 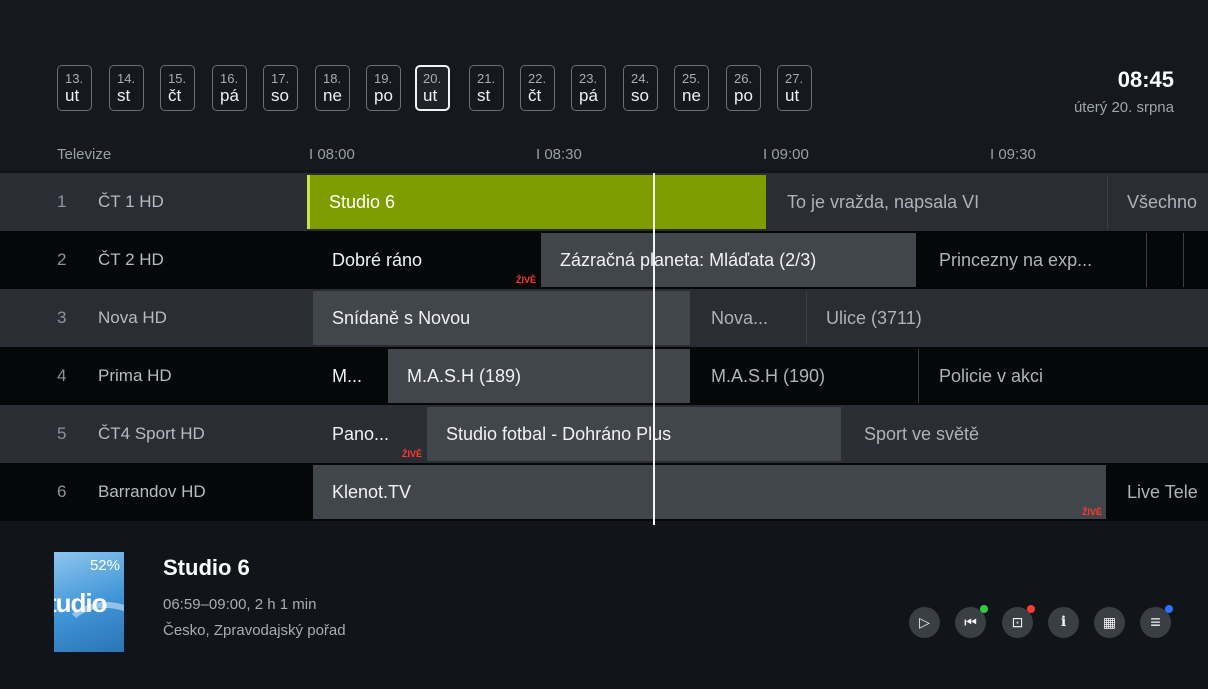 What do you see at coordinates (1031, 609) in the screenshot?
I see `red-key-dot` at bounding box center [1031, 609].